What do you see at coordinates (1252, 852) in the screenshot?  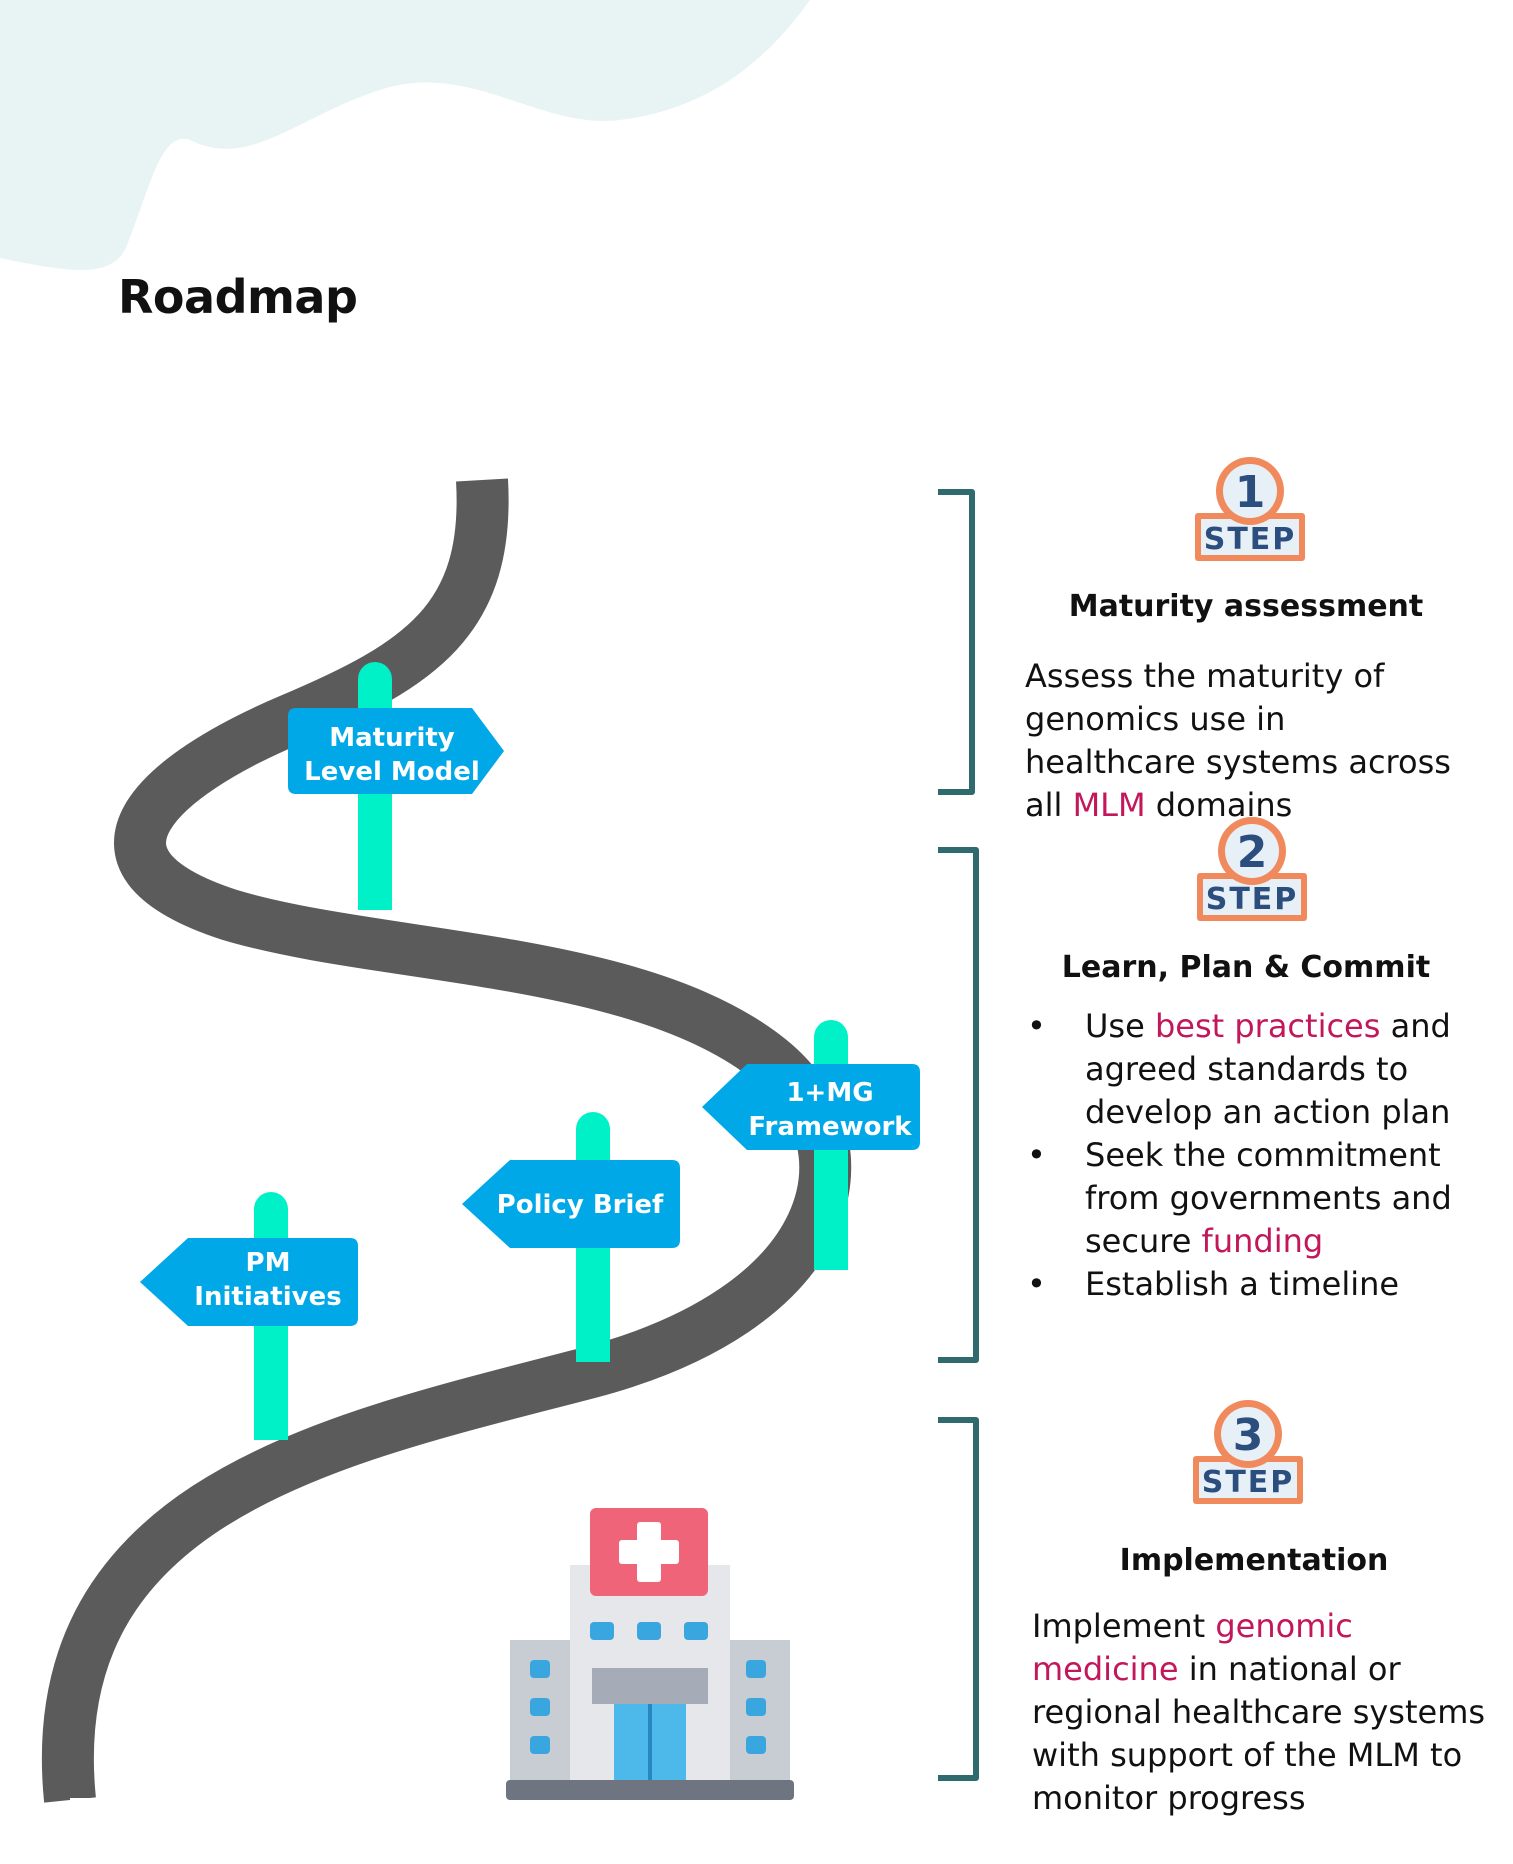 I see `step-number: 2` at bounding box center [1252, 852].